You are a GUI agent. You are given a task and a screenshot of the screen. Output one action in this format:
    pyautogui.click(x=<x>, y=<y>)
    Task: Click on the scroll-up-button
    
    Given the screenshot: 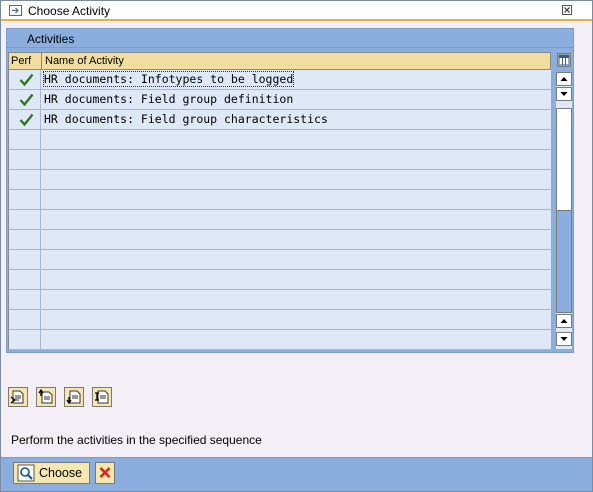 What is the action you would take?
    pyautogui.click(x=564, y=79)
    